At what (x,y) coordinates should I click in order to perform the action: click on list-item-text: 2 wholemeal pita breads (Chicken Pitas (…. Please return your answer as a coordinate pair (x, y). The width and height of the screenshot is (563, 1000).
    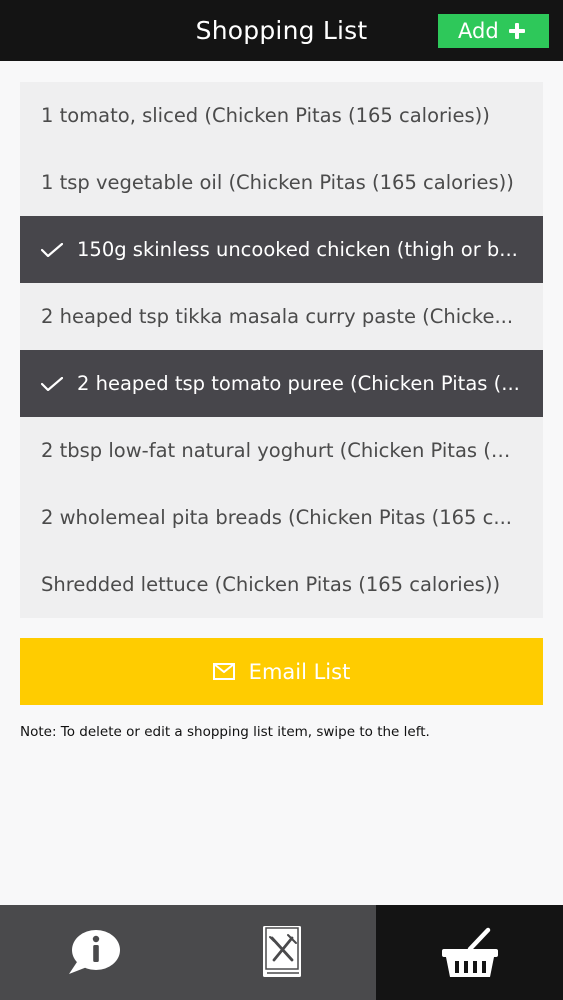
    Looking at the image, I should click on (276, 517).